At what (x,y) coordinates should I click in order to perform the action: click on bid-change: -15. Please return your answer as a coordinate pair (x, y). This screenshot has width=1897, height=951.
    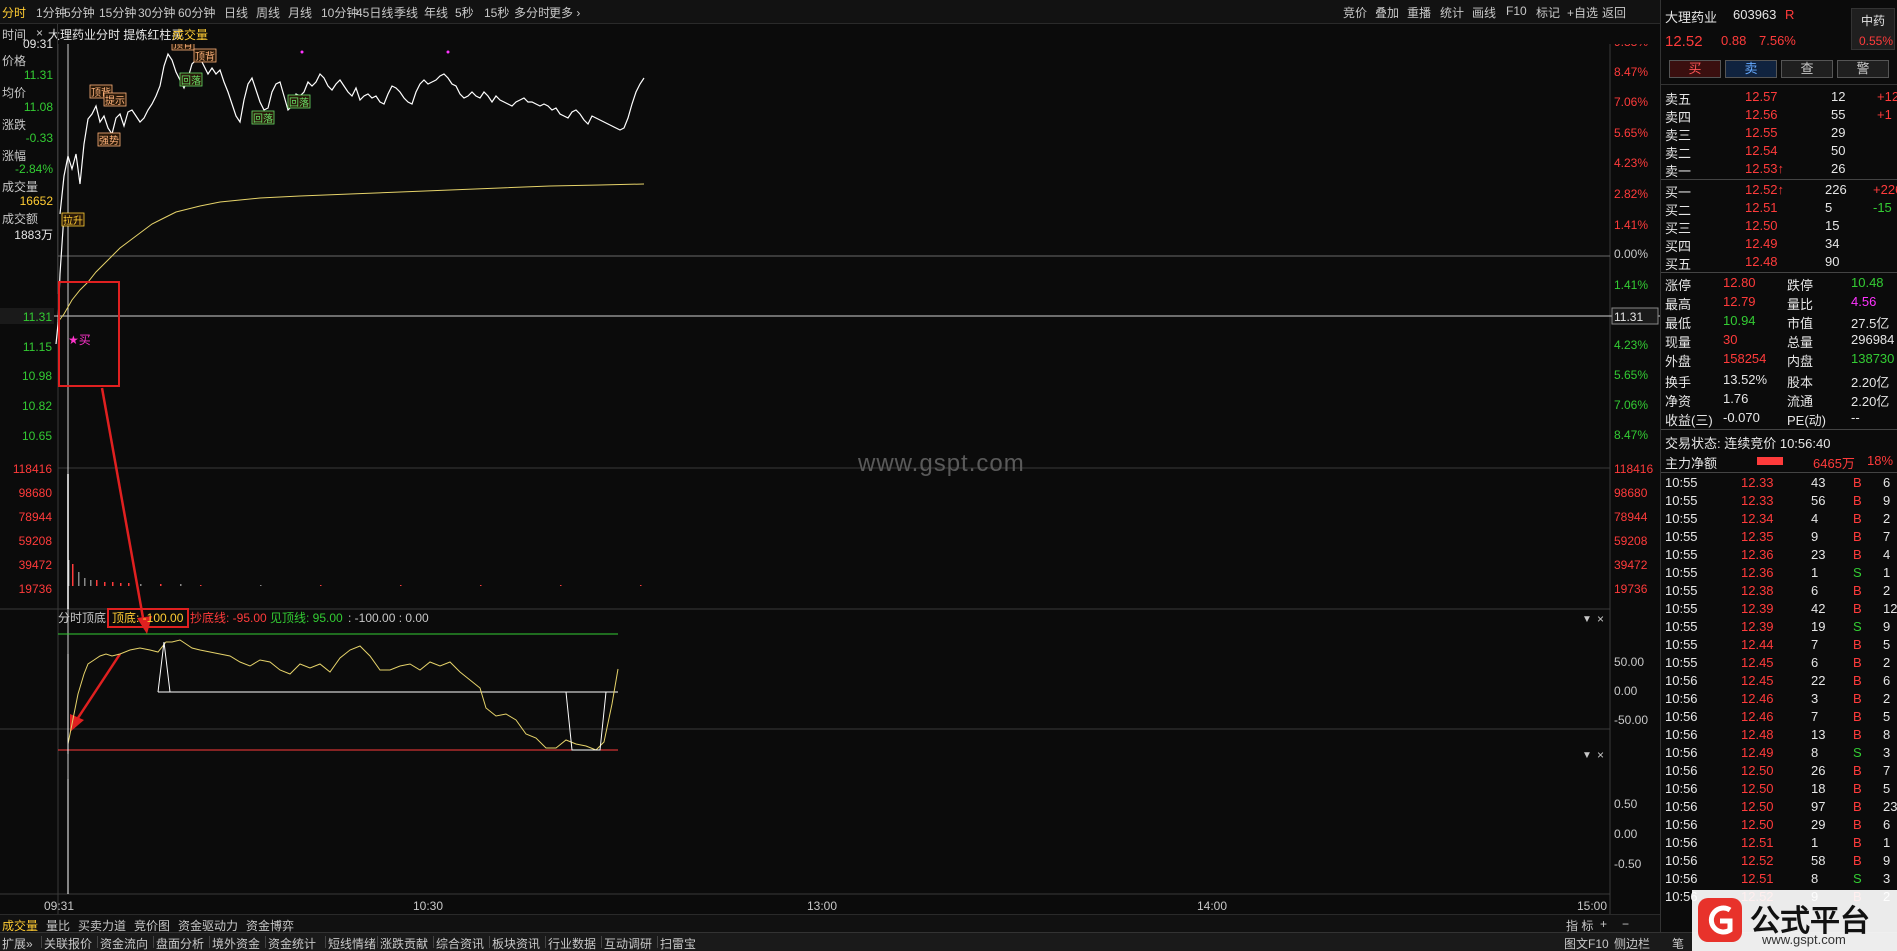
    Looking at the image, I should click on (1882, 207).